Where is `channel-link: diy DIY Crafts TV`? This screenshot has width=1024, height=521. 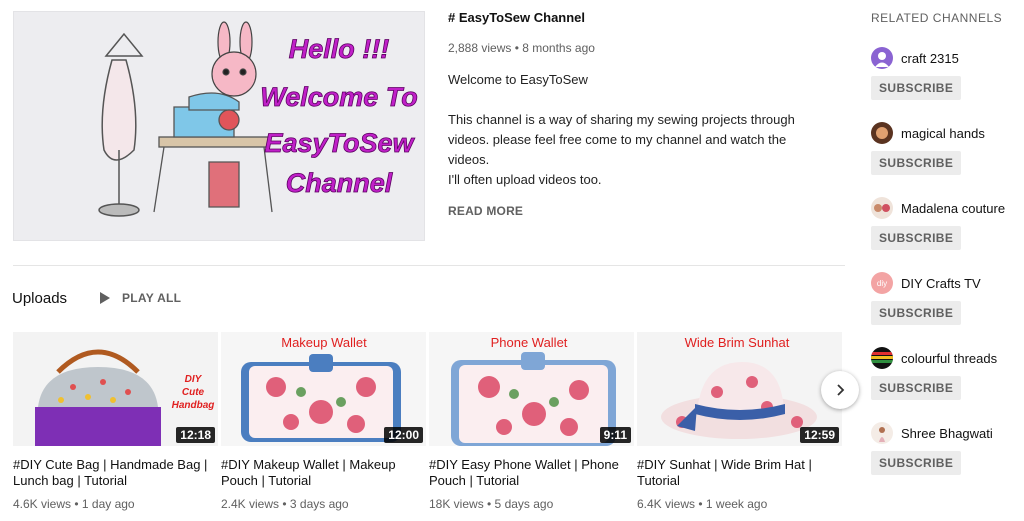
channel-link: diy DIY Crafts TV is located at coordinates (946, 283).